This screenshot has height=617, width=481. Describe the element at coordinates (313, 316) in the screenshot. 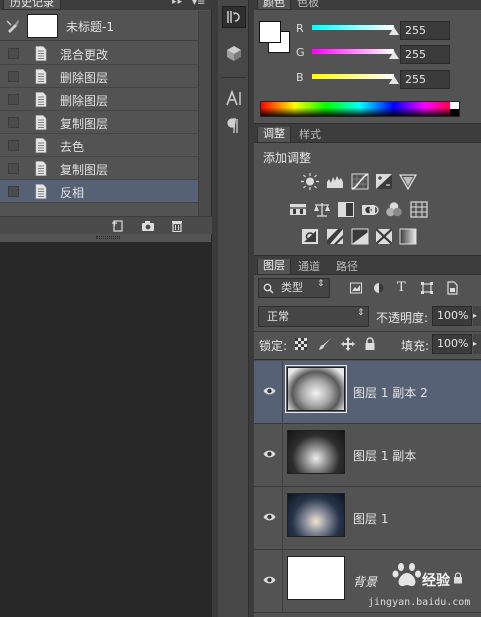

I see `blend-mode-select: 正常` at that location.